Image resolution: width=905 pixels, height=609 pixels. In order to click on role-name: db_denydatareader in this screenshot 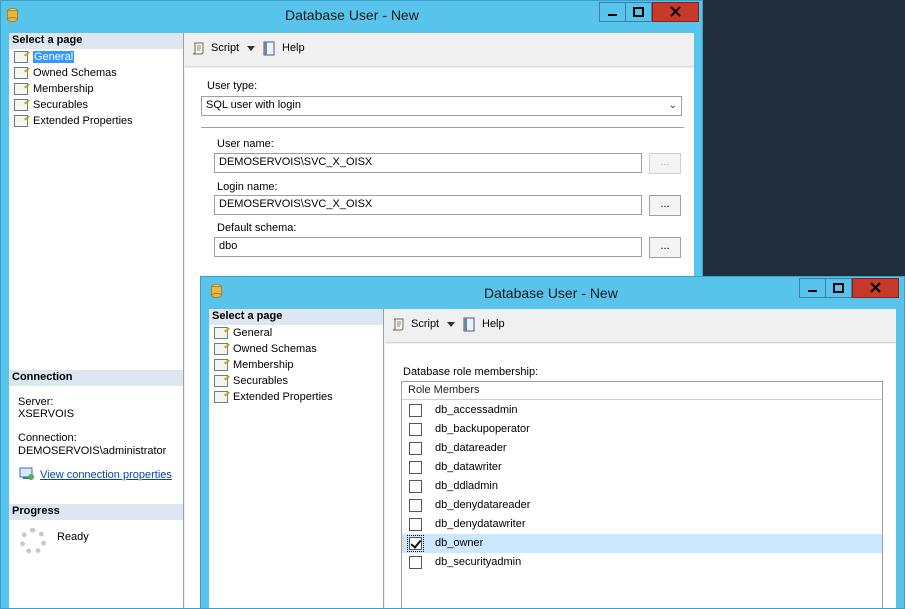, I will do `click(483, 505)`.